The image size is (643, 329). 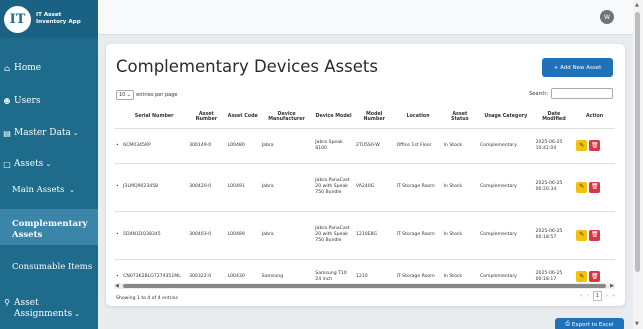 What do you see at coordinates (460, 117) in the screenshot?
I see `column-header: Asset Status` at bounding box center [460, 117].